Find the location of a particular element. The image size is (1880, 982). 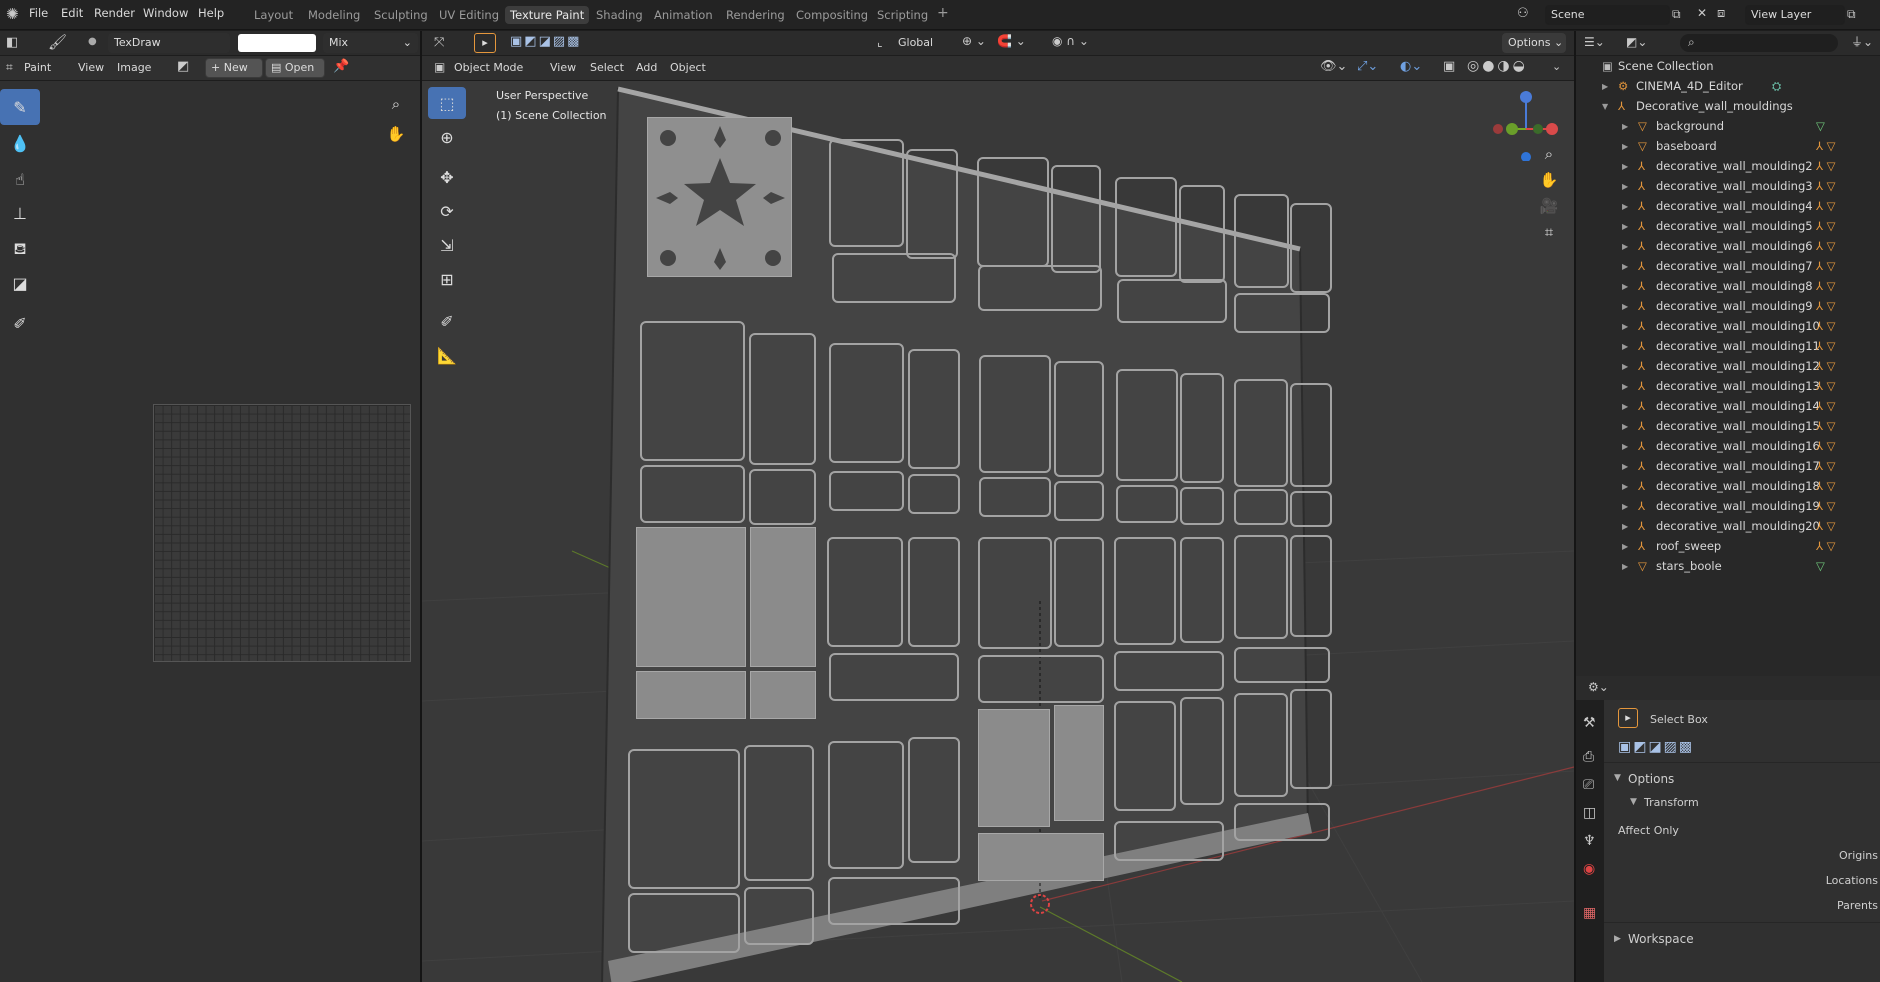

menu-select: Select is located at coordinates (607, 67).